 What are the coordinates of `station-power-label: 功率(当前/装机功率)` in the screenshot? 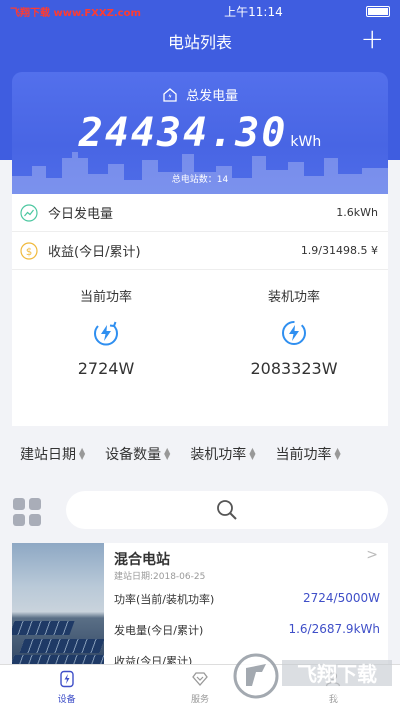 It's located at (164, 599).